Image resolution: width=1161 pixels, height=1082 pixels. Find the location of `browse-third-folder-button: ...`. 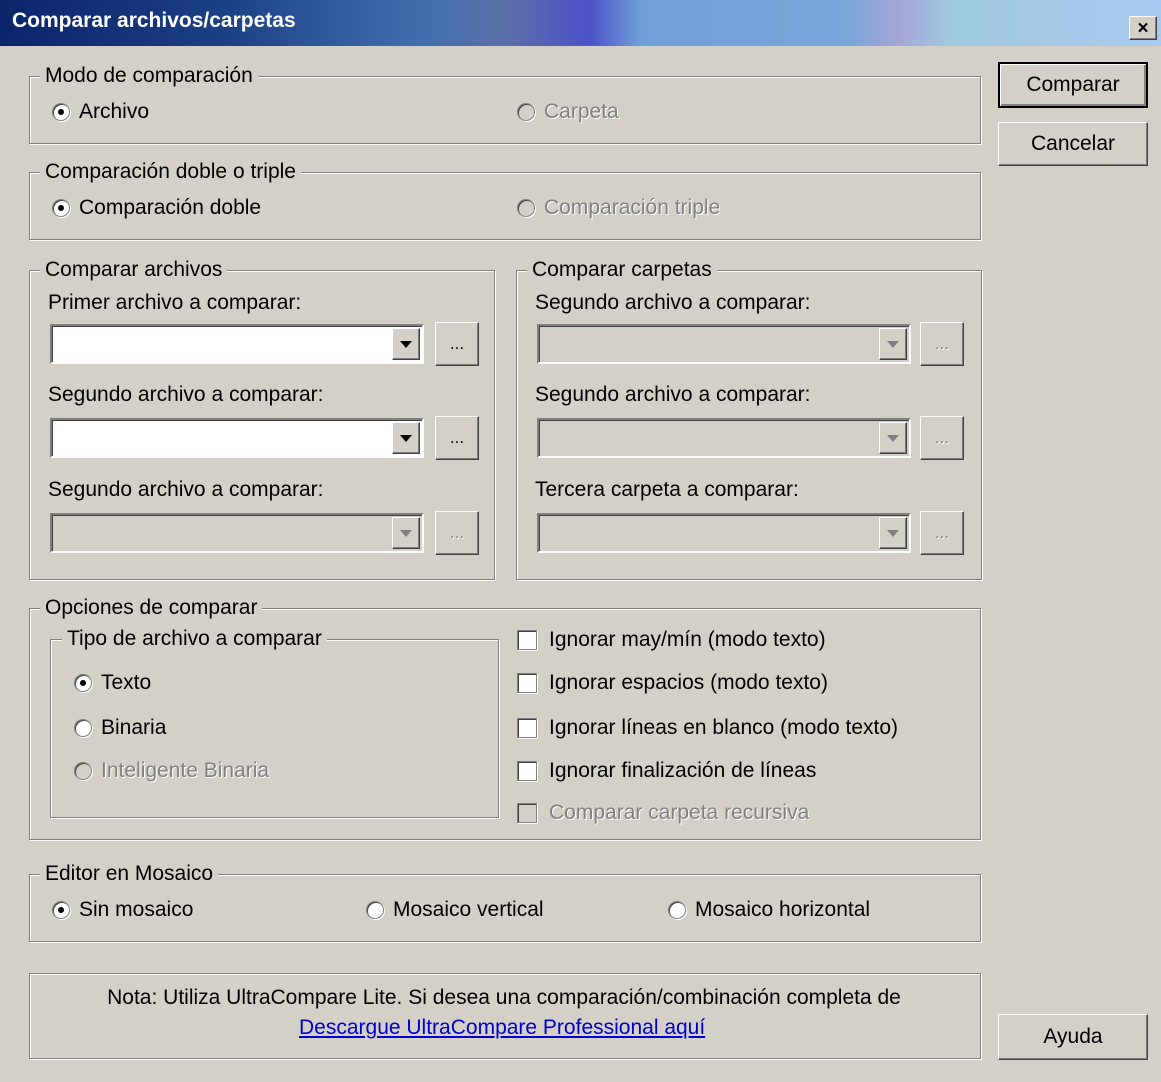

browse-third-folder-button: ... is located at coordinates (942, 533).